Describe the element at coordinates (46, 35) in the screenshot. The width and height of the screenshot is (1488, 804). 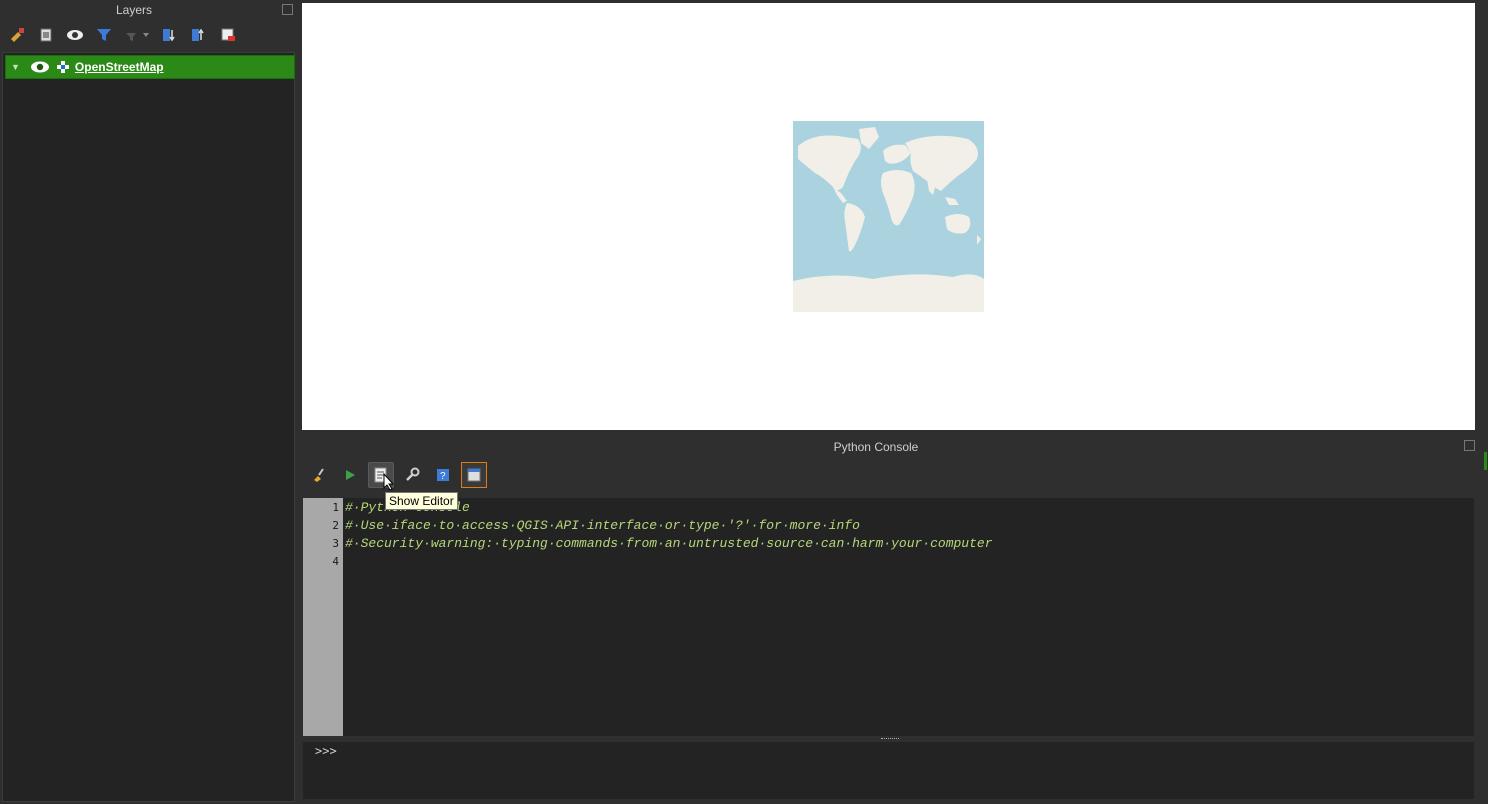
I see `add-group-icon` at that location.